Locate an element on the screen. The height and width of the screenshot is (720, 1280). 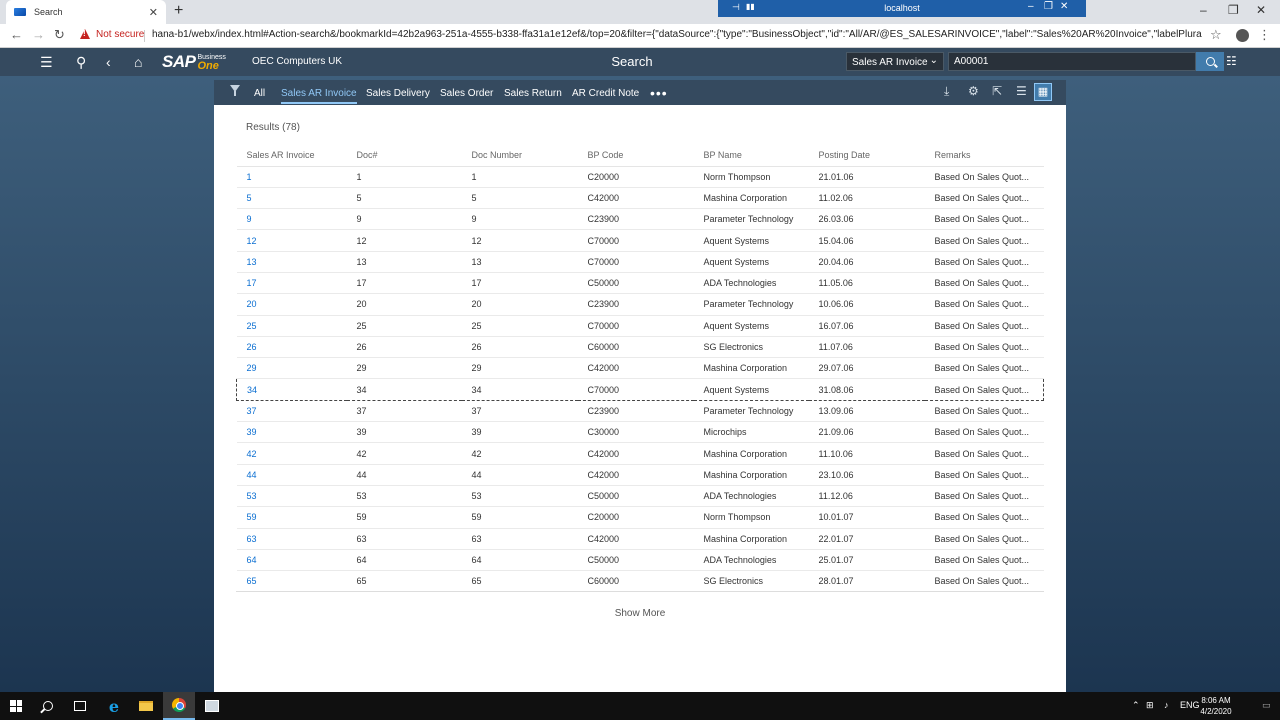
more-tabs-icon: ••• is located at coordinates (659, 93).